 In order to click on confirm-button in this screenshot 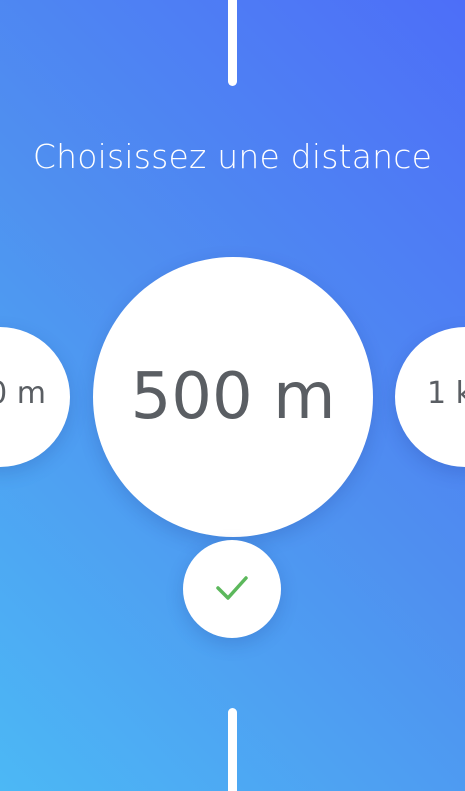, I will do `click(232, 589)`.